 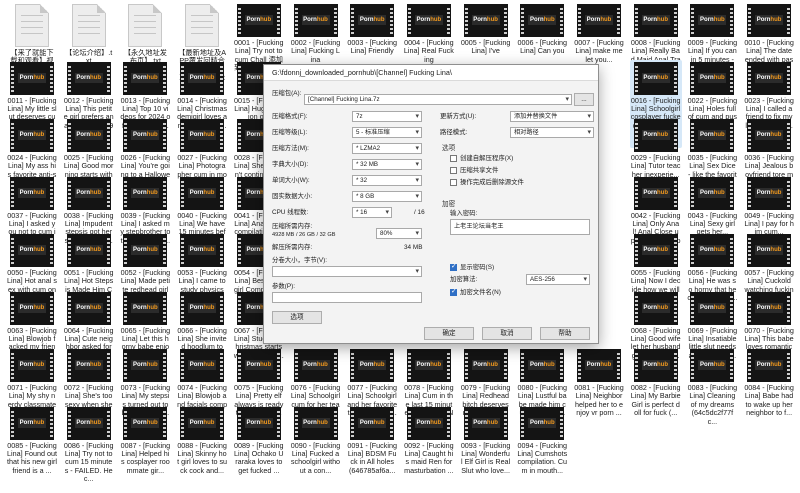 I want to click on ok-button: 确定, so click(x=449, y=333).